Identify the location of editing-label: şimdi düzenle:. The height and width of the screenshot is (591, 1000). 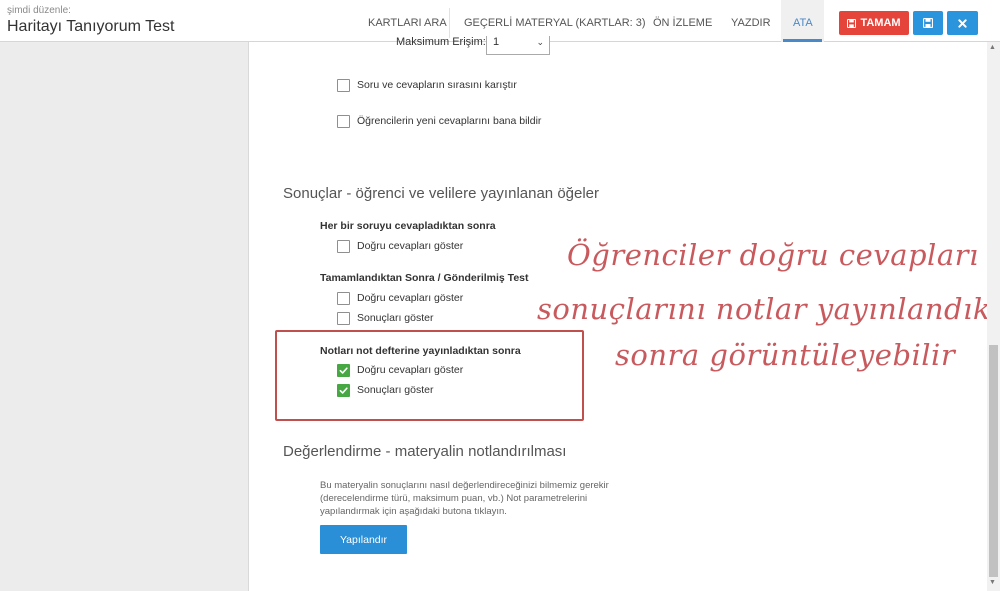
(39, 10).